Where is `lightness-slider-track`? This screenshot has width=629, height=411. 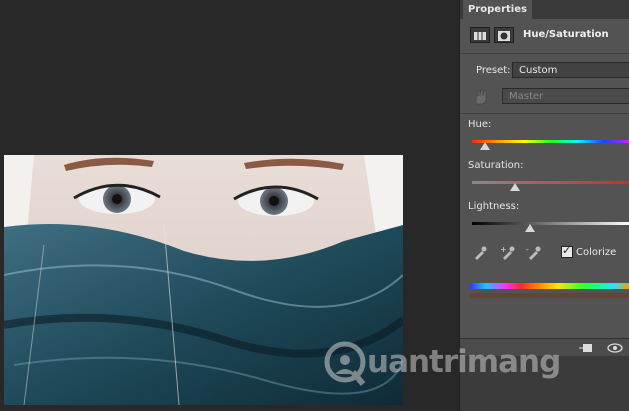 lightness-slider-track is located at coordinates (550, 223).